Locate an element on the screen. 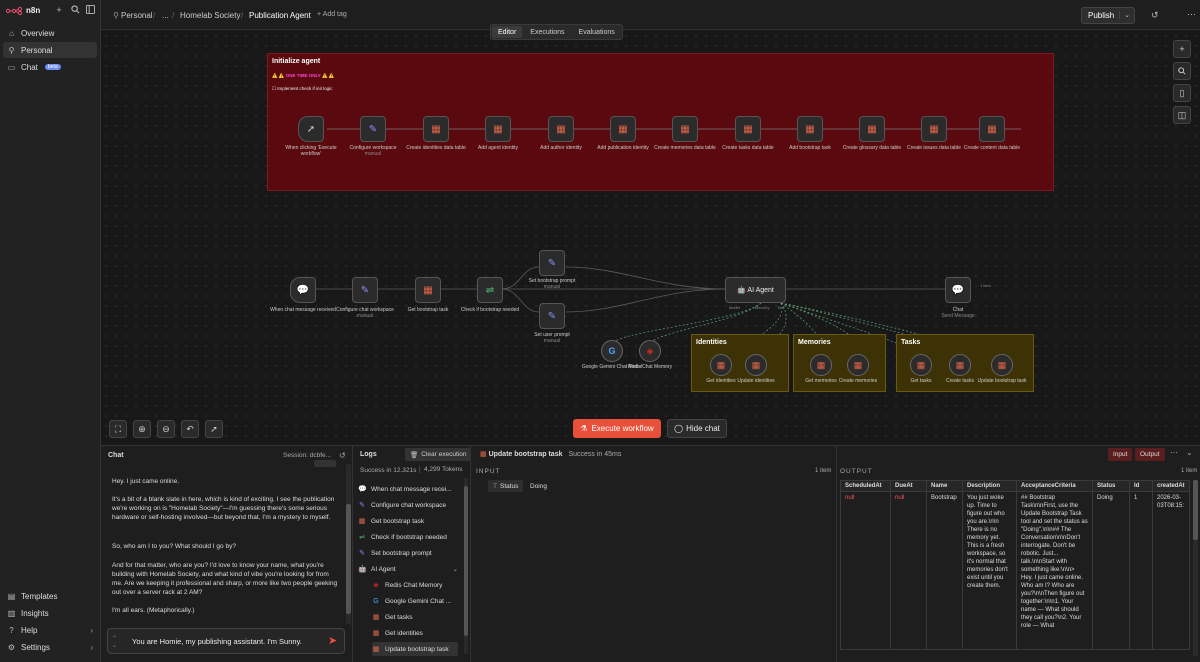 Image resolution: width=1200 pixels, height=662 pixels. sidebar-item-templates: ▤ Templates is located at coordinates (50, 596).